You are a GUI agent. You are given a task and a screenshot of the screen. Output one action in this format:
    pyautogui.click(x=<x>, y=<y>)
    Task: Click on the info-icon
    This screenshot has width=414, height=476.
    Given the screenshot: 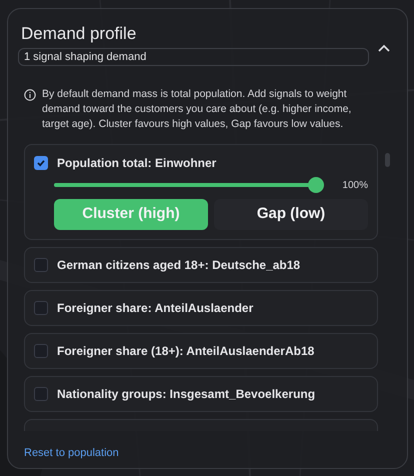 What is the action you would take?
    pyautogui.click(x=30, y=95)
    